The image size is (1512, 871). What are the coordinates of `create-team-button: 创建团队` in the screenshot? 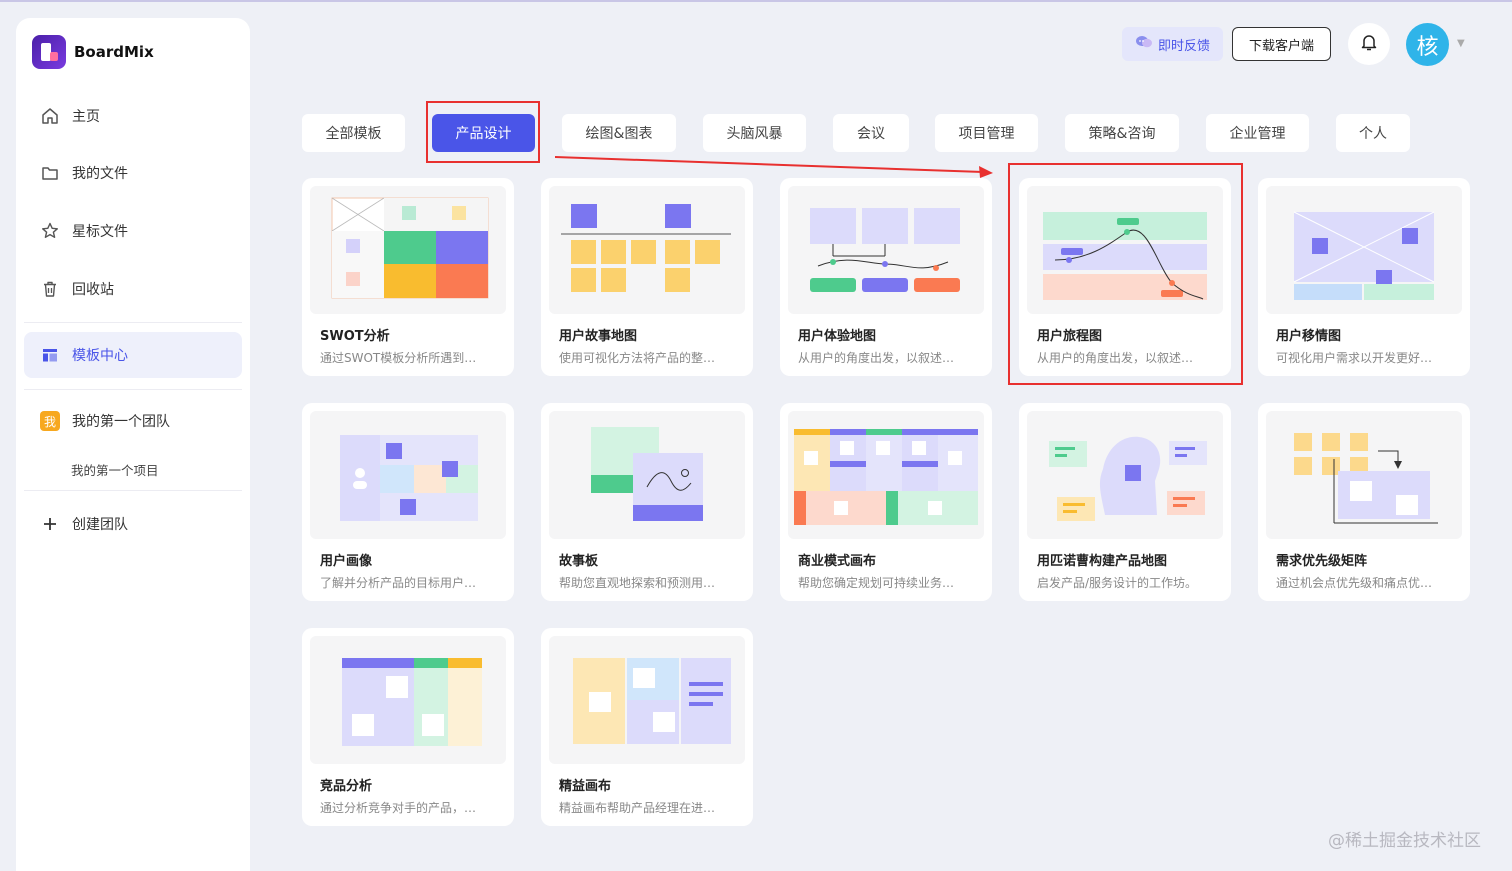 It's located at (133, 524).